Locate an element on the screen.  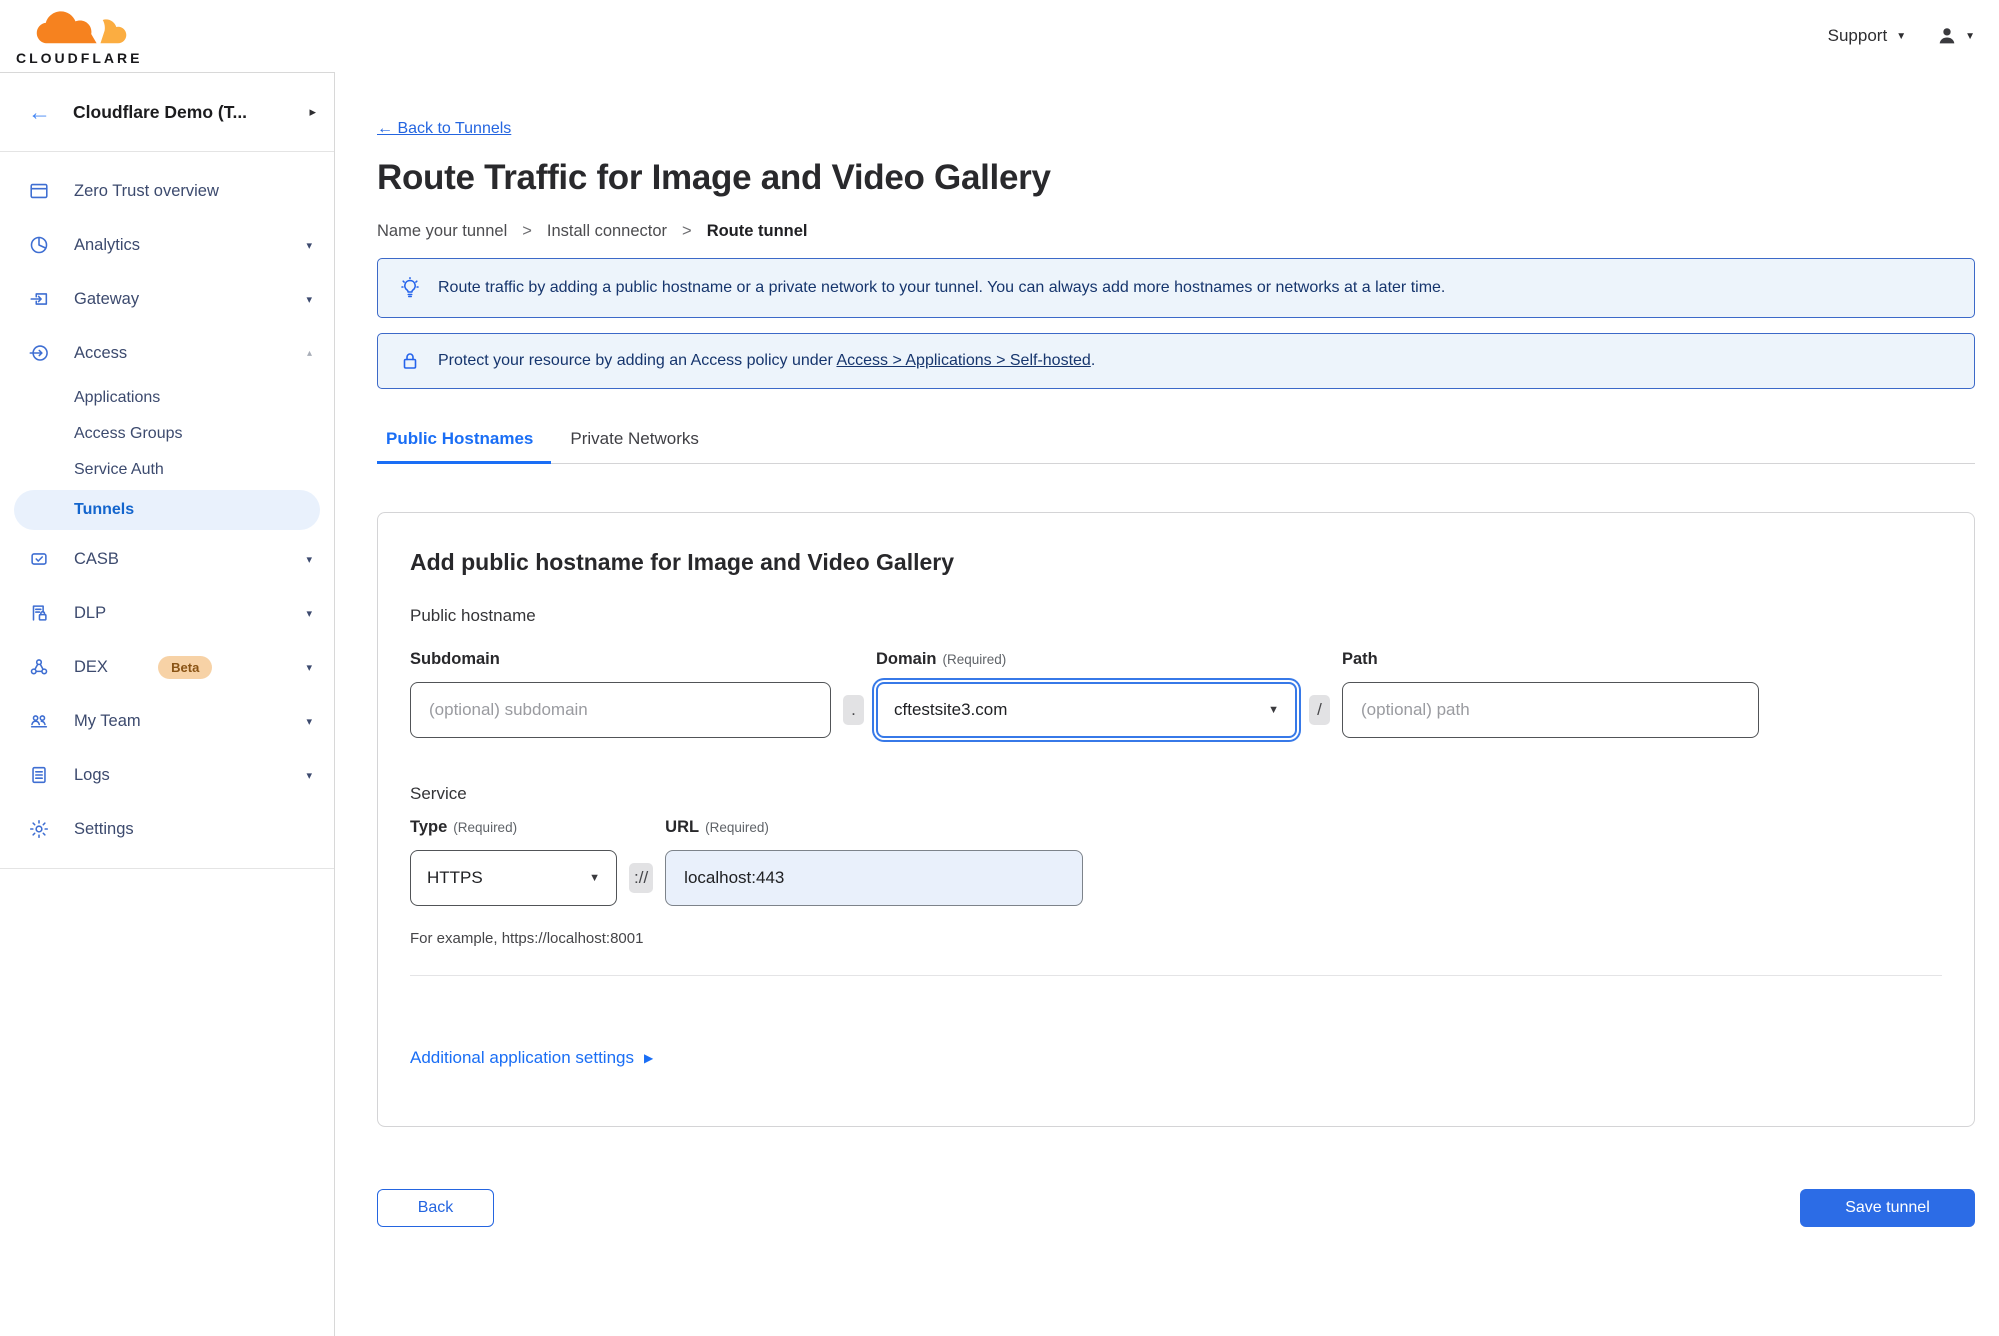
type-label: Type (Required) is located at coordinates (464, 827).